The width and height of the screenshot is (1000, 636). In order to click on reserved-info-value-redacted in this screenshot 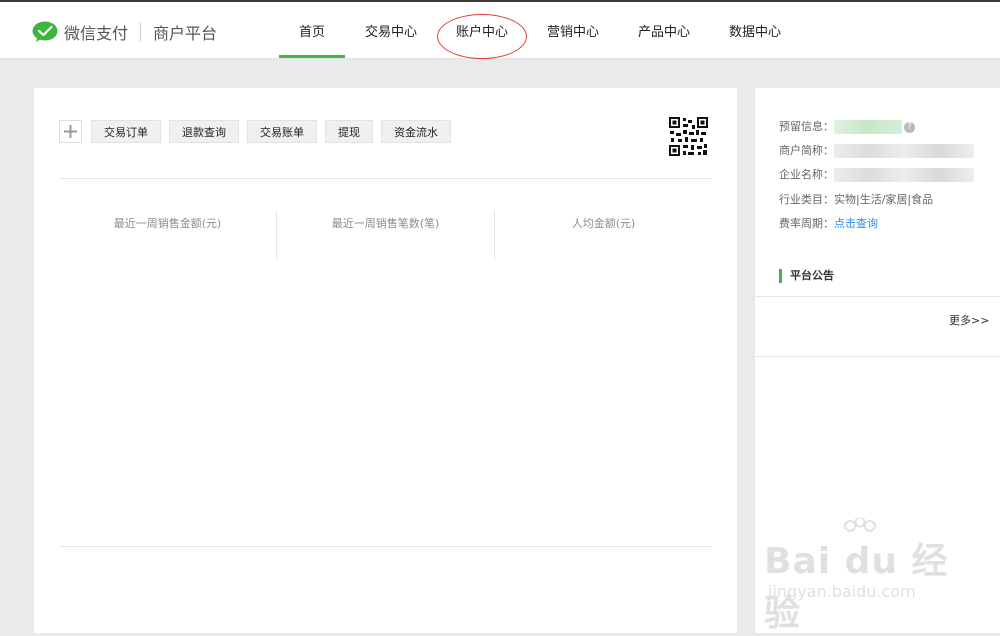, I will do `click(868, 127)`.